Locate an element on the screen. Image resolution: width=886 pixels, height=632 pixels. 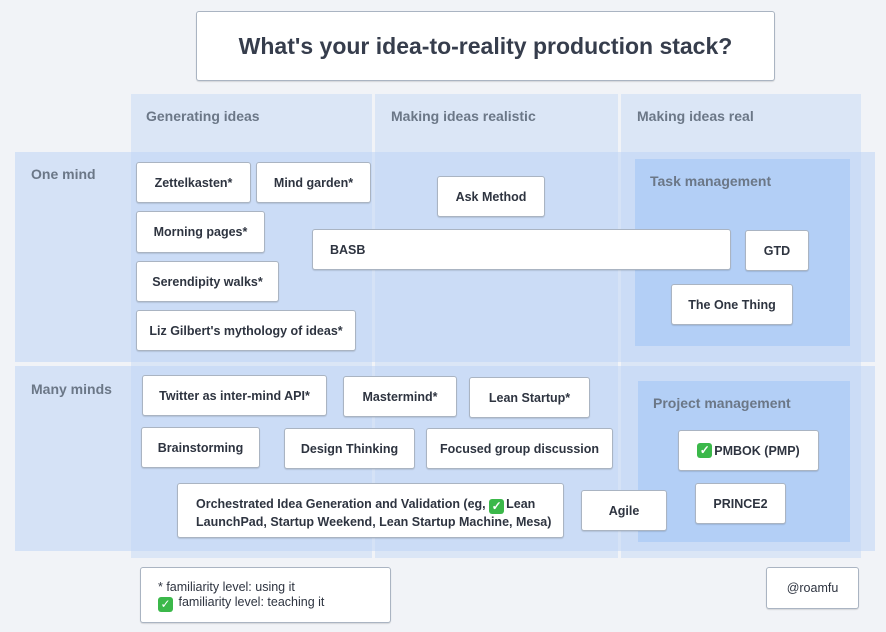
orchestrated-text-1b: Lean is located at coordinates (521, 504).